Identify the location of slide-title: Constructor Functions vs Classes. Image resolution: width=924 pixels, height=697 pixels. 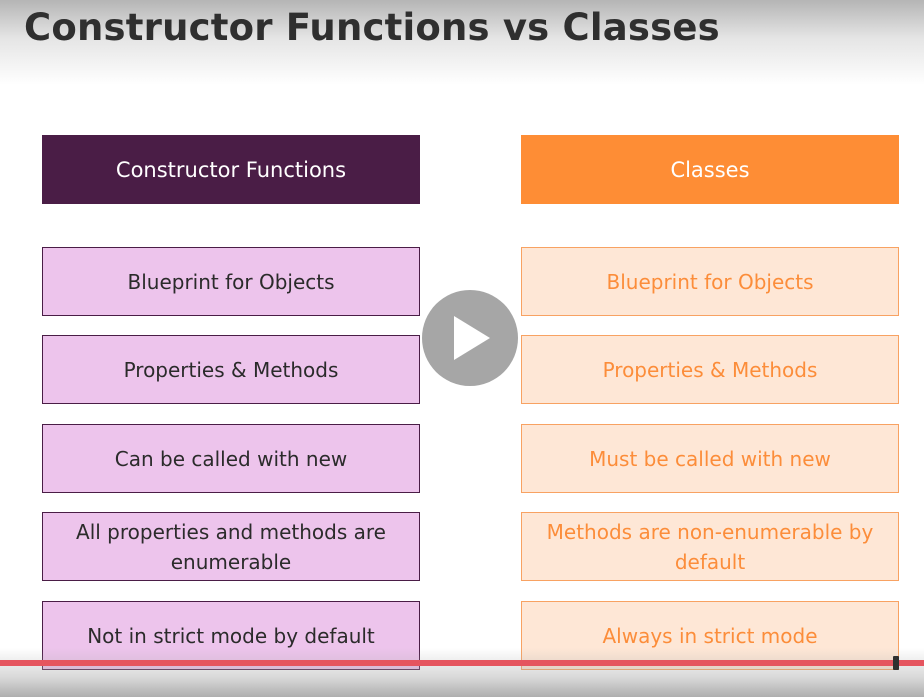
(372, 27).